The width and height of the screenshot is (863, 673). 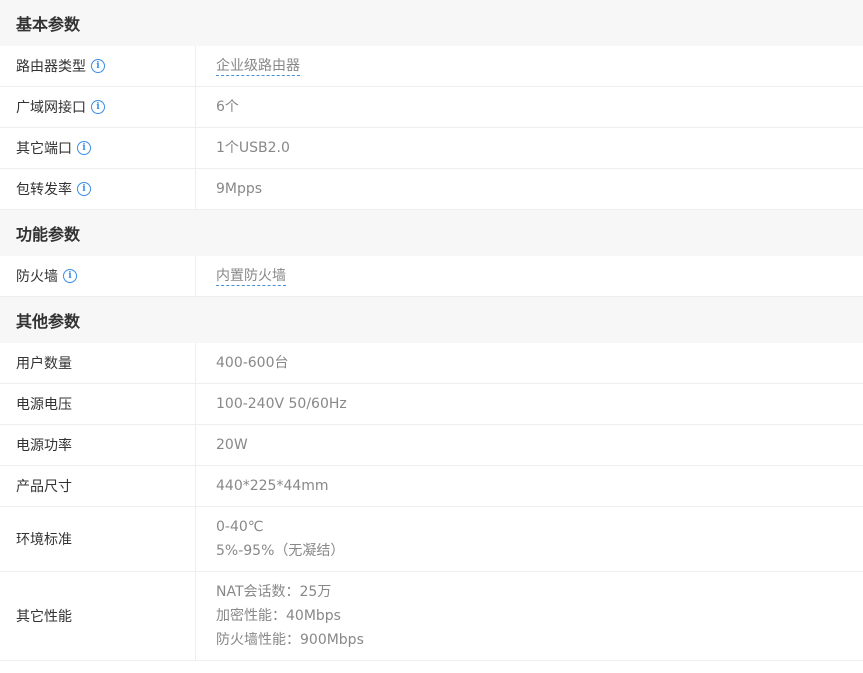 I want to click on spec-value-line: NAT会话数：25万, so click(x=274, y=592).